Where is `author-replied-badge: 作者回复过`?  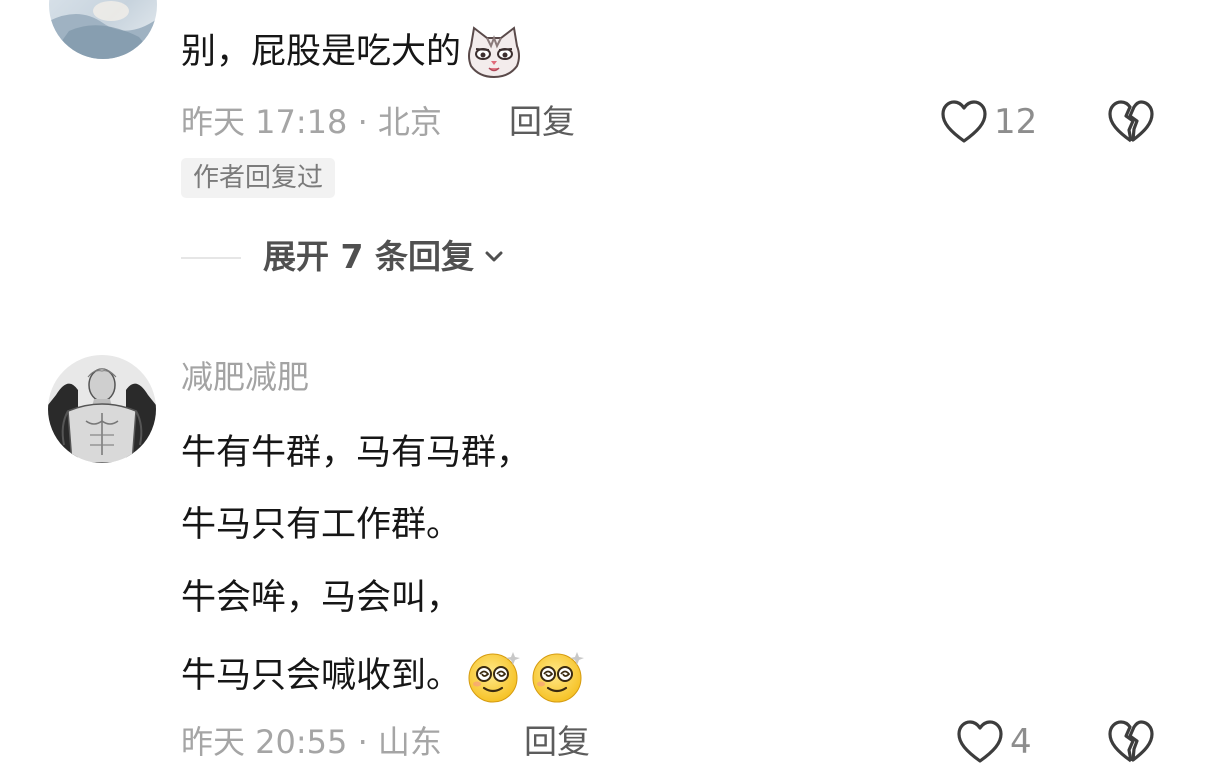
author-replied-badge: 作者回复过 is located at coordinates (258, 178).